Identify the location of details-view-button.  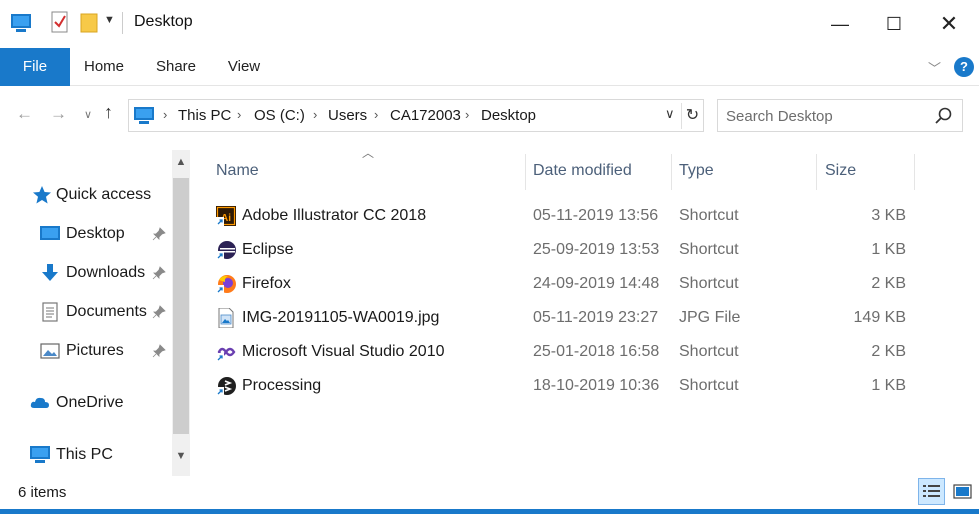
(931, 491).